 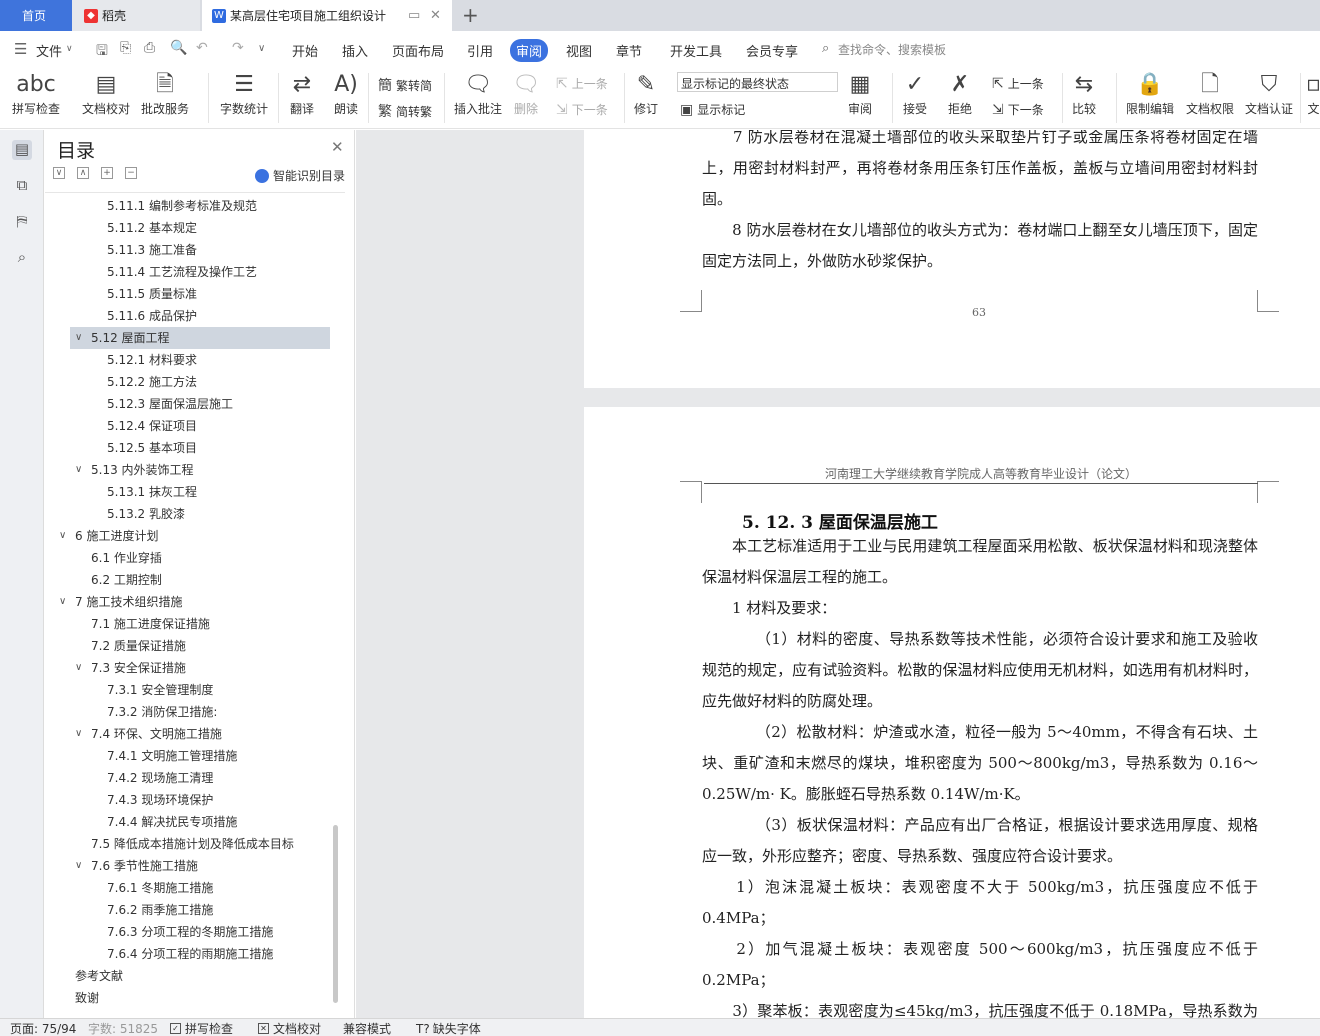 I want to click on simp-to-trad-button: 繁简转繁, so click(x=405, y=111).